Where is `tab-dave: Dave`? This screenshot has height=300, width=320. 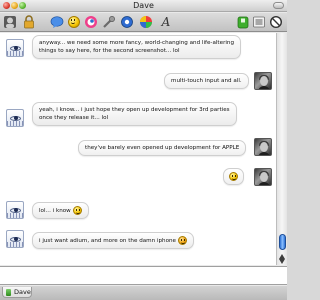 tab-dave: Dave is located at coordinates (17, 292).